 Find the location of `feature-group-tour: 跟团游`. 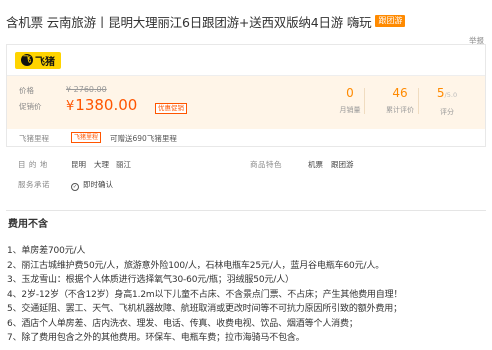

feature-group-tour: 跟团游 is located at coordinates (342, 164).